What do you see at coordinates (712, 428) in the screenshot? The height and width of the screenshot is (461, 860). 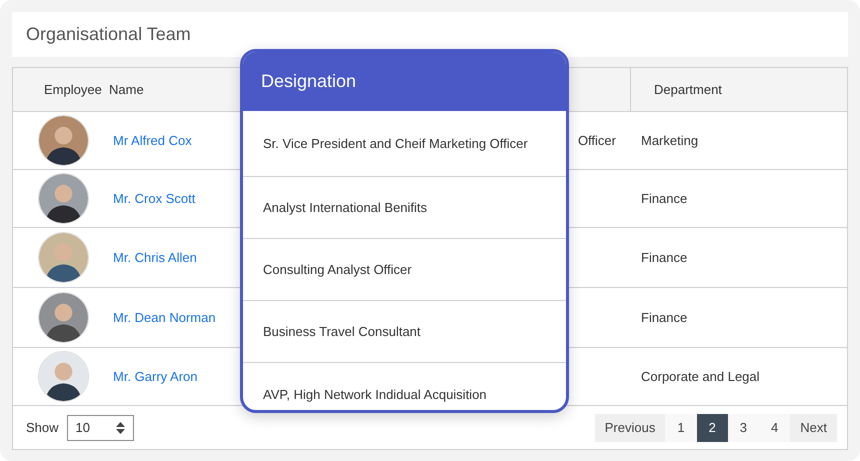 I see `page-button: 2` at bounding box center [712, 428].